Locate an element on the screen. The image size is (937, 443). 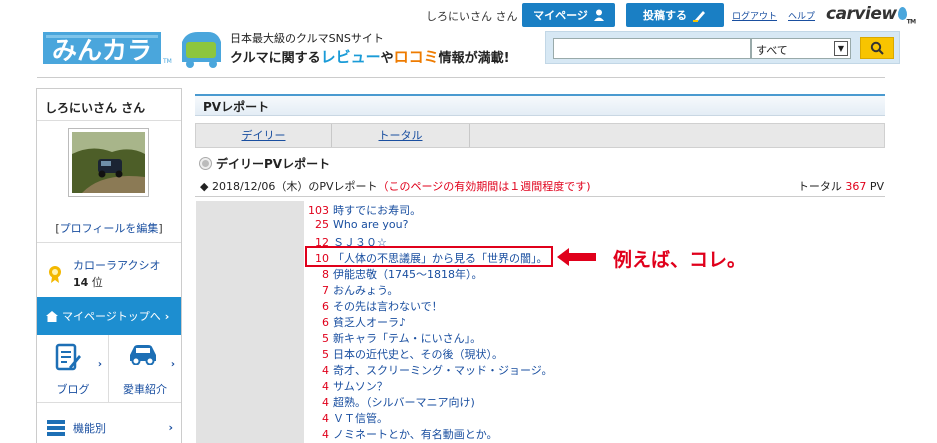
carview-drop-icon is located at coordinates (902, 13).